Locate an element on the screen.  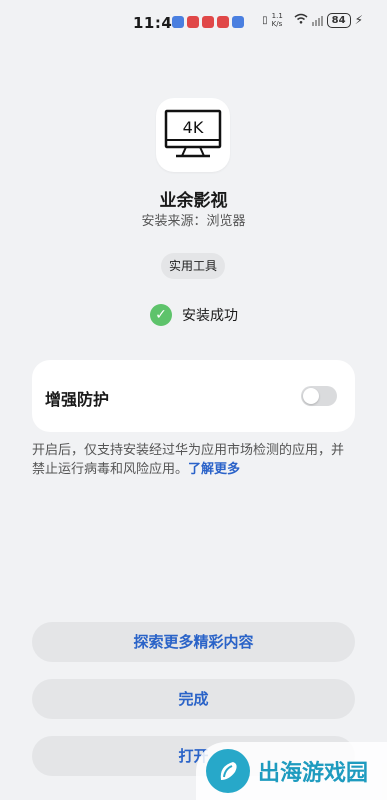
protection-toggle is located at coordinates (319, 396).